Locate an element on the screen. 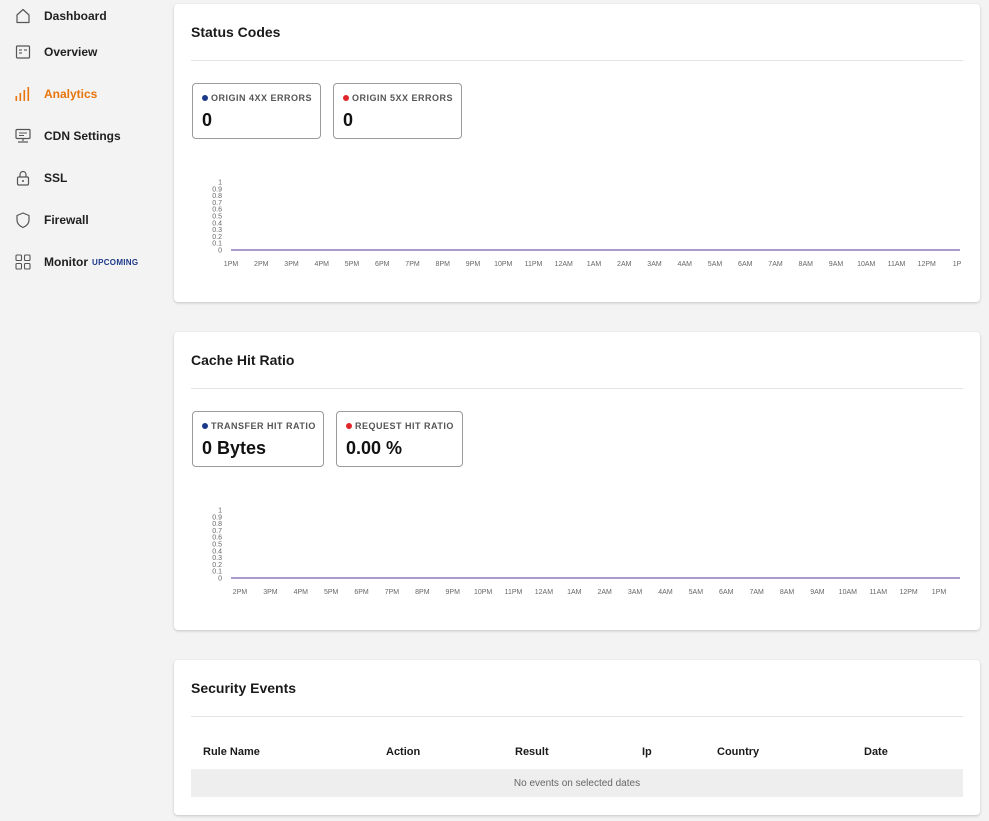 Image resolution: width=989 pixels, height=821 pixels. stat-value: 0 is located at coordinates (348, 120).